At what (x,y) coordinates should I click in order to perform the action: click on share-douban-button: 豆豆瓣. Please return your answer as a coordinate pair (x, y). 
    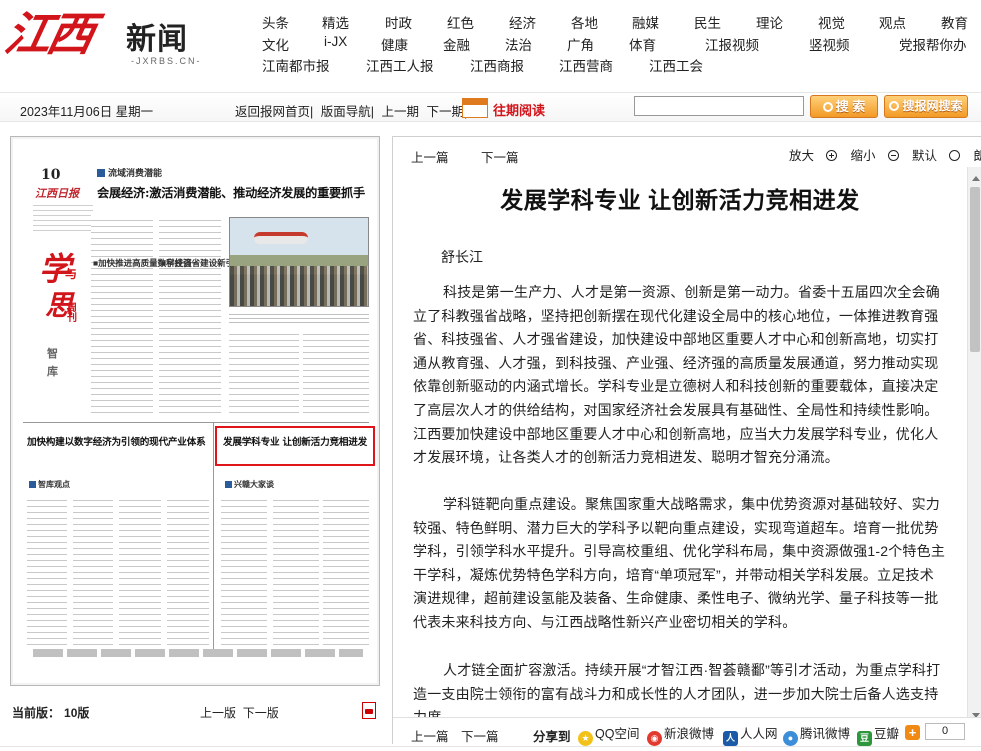
    Looking at the image, I should click on (878, 734).